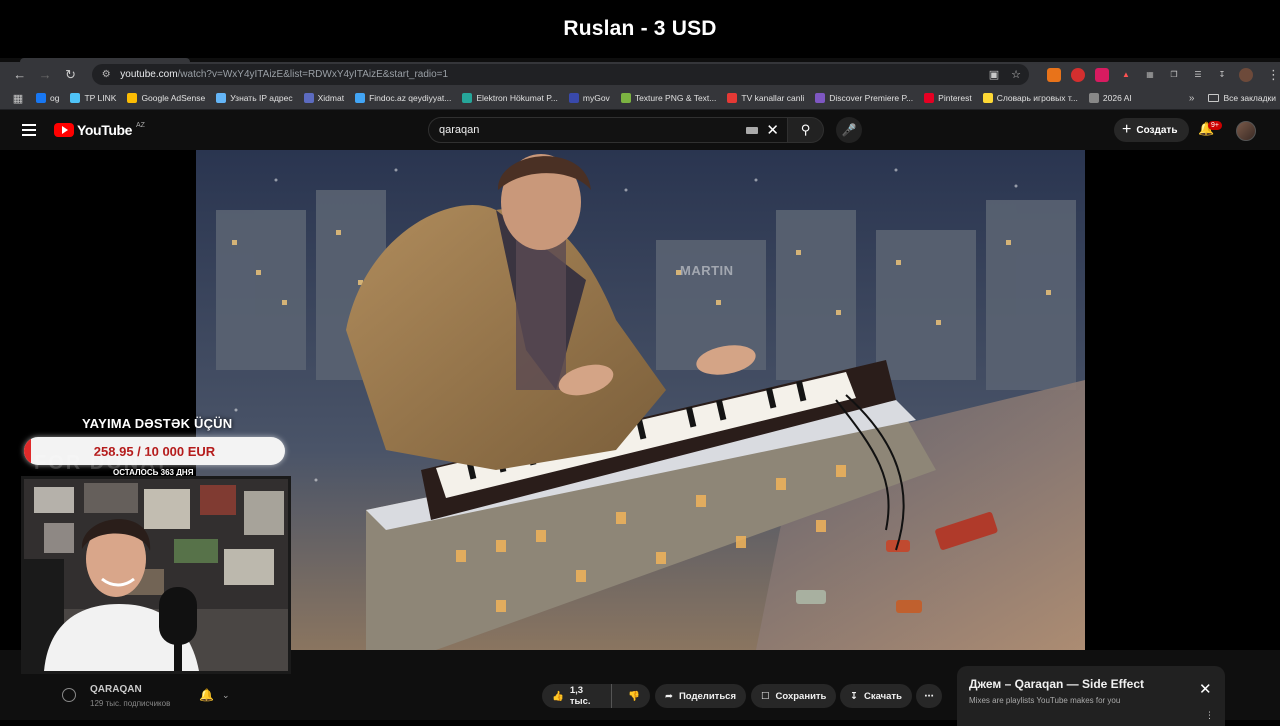 Image resolution: width=1280 pixels, height=726 pixels. Describe the element at coordinates (558, 696) in the screenshot. I see `thumbs-up-icon: 👍` at that location.